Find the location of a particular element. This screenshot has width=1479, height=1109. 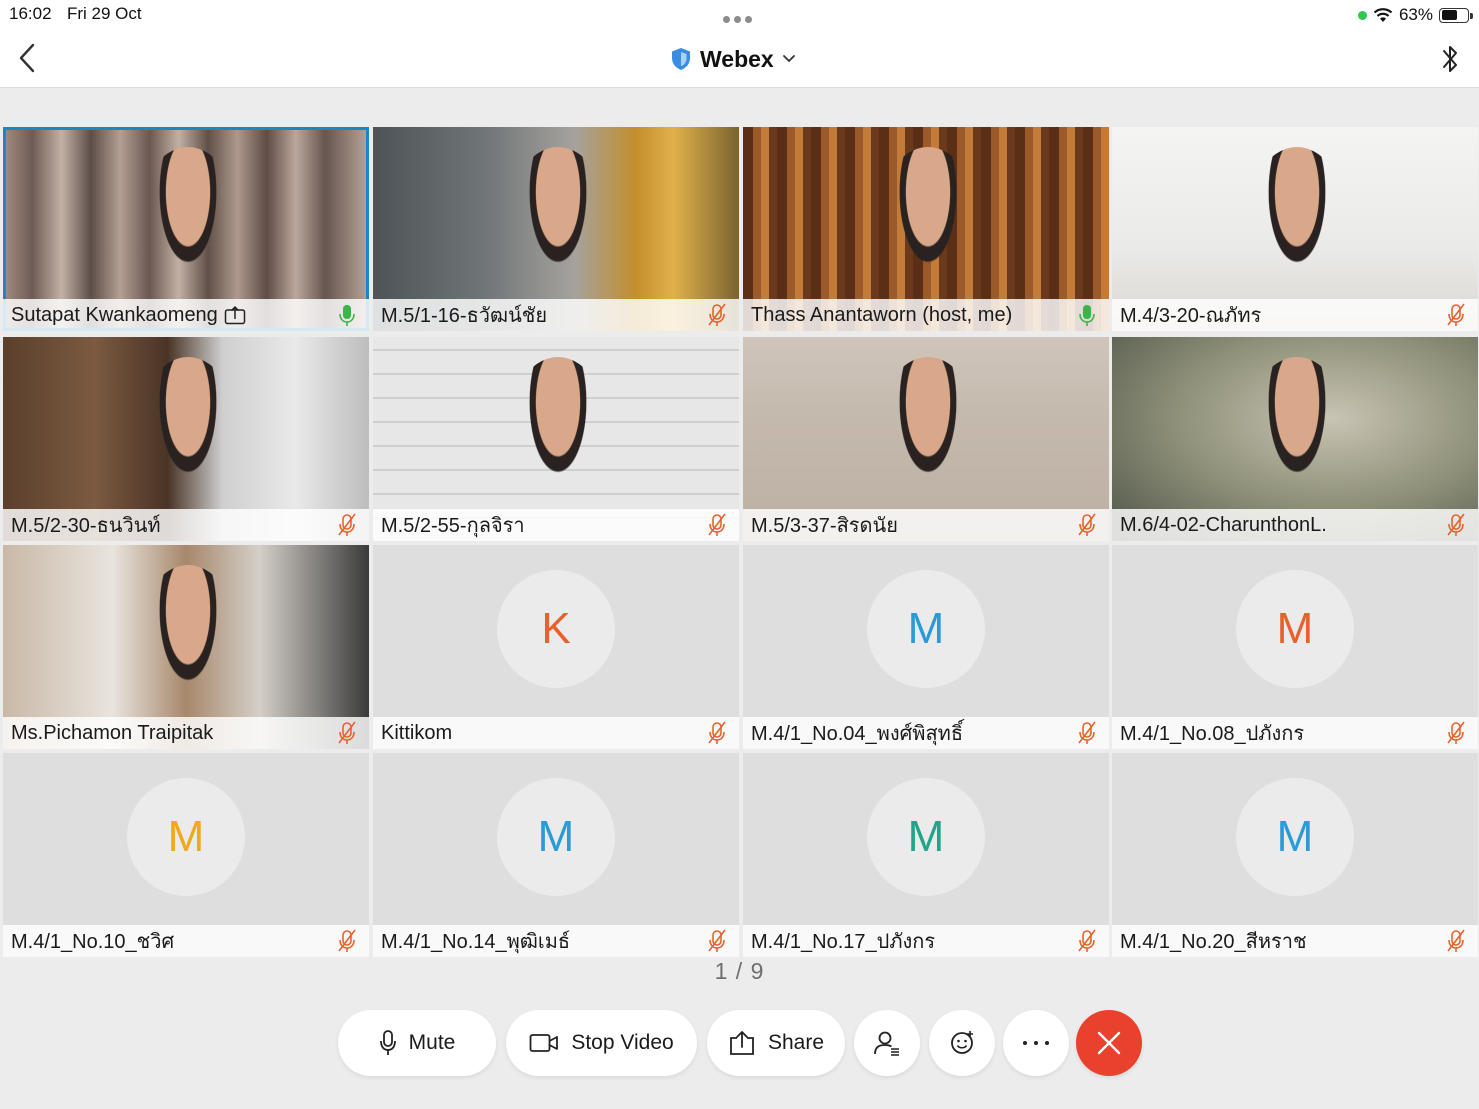

end-meeting-button is located at coordinates (1109, 1043).